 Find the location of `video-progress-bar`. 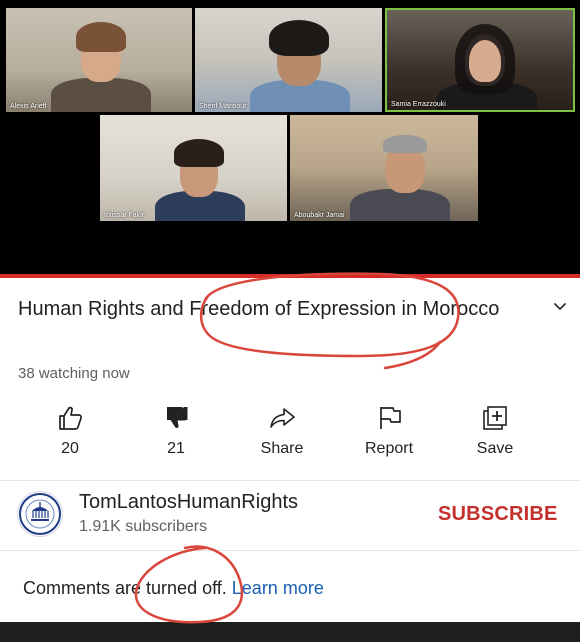

video-progress-bar is located at coordinates (290, 276).